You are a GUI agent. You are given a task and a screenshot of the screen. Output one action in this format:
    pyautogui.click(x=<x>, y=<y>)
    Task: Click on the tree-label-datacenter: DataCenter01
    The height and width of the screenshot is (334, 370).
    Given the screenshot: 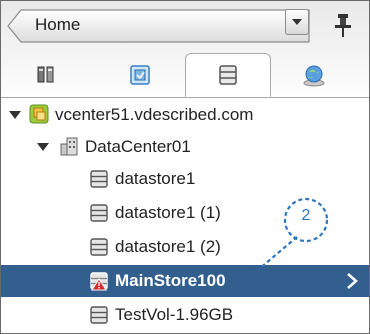 What is the action you would take?
    pyautogui.click(x=138, y=146)
    